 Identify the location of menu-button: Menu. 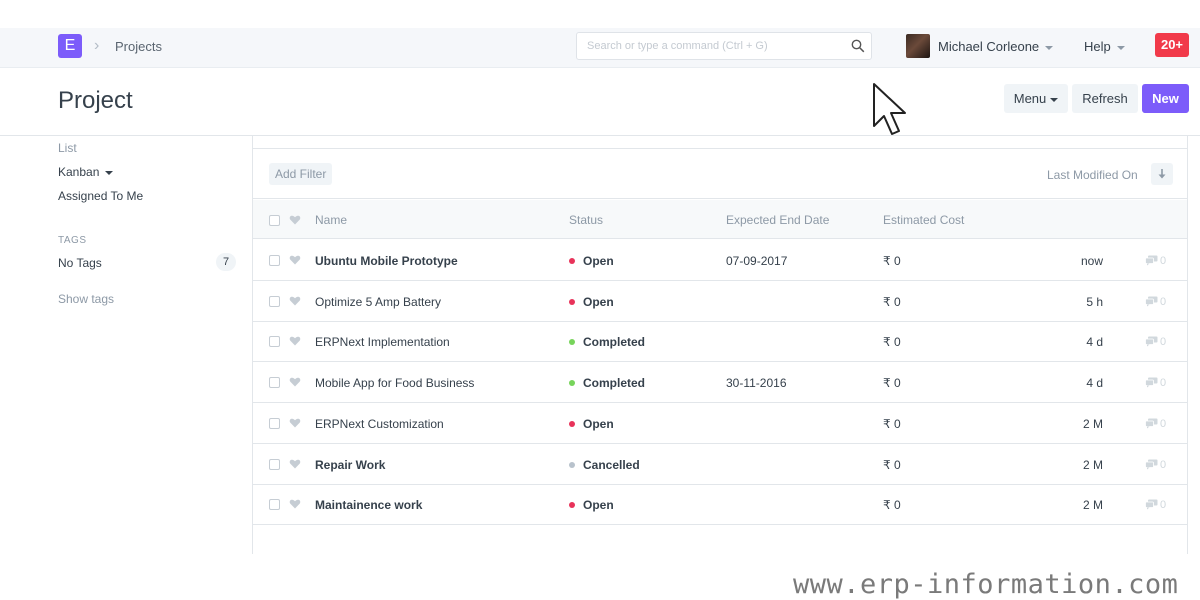
(1036, 98).